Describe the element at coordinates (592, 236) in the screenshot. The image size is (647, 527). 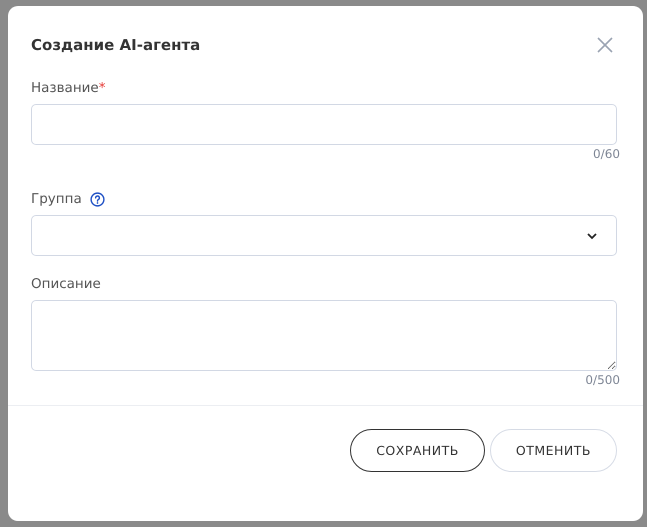
I see `chevron-down-icon` at that location.